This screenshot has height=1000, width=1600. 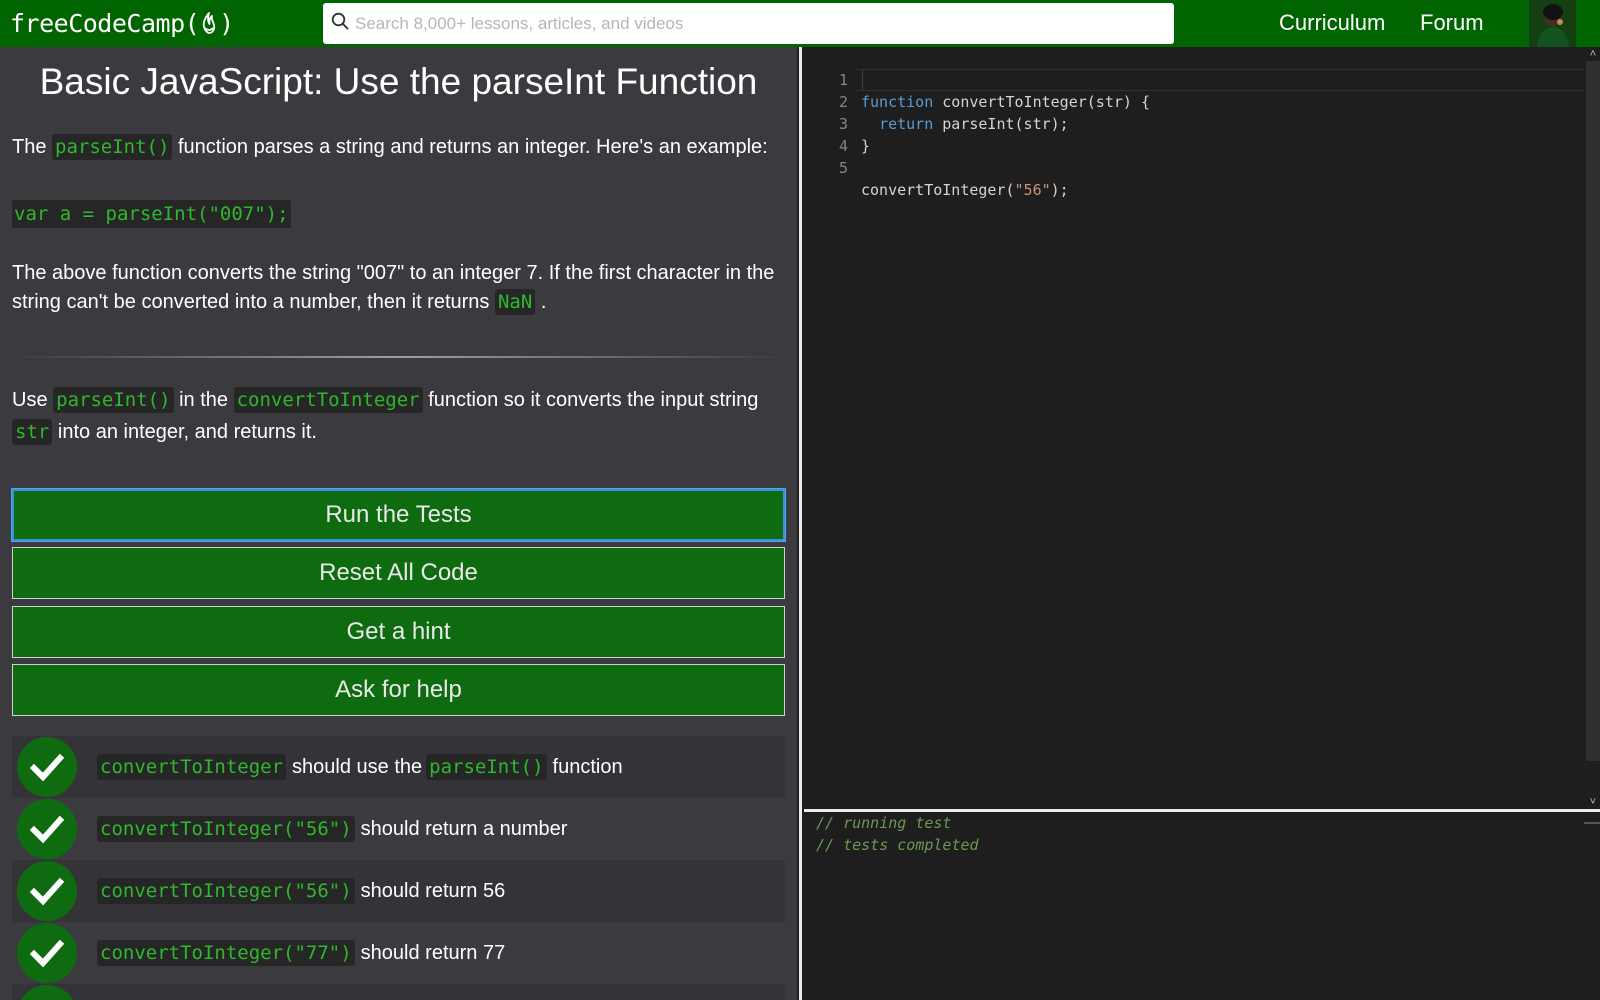 I want to click on test-text: should return 56, so click(x=433, y=890).